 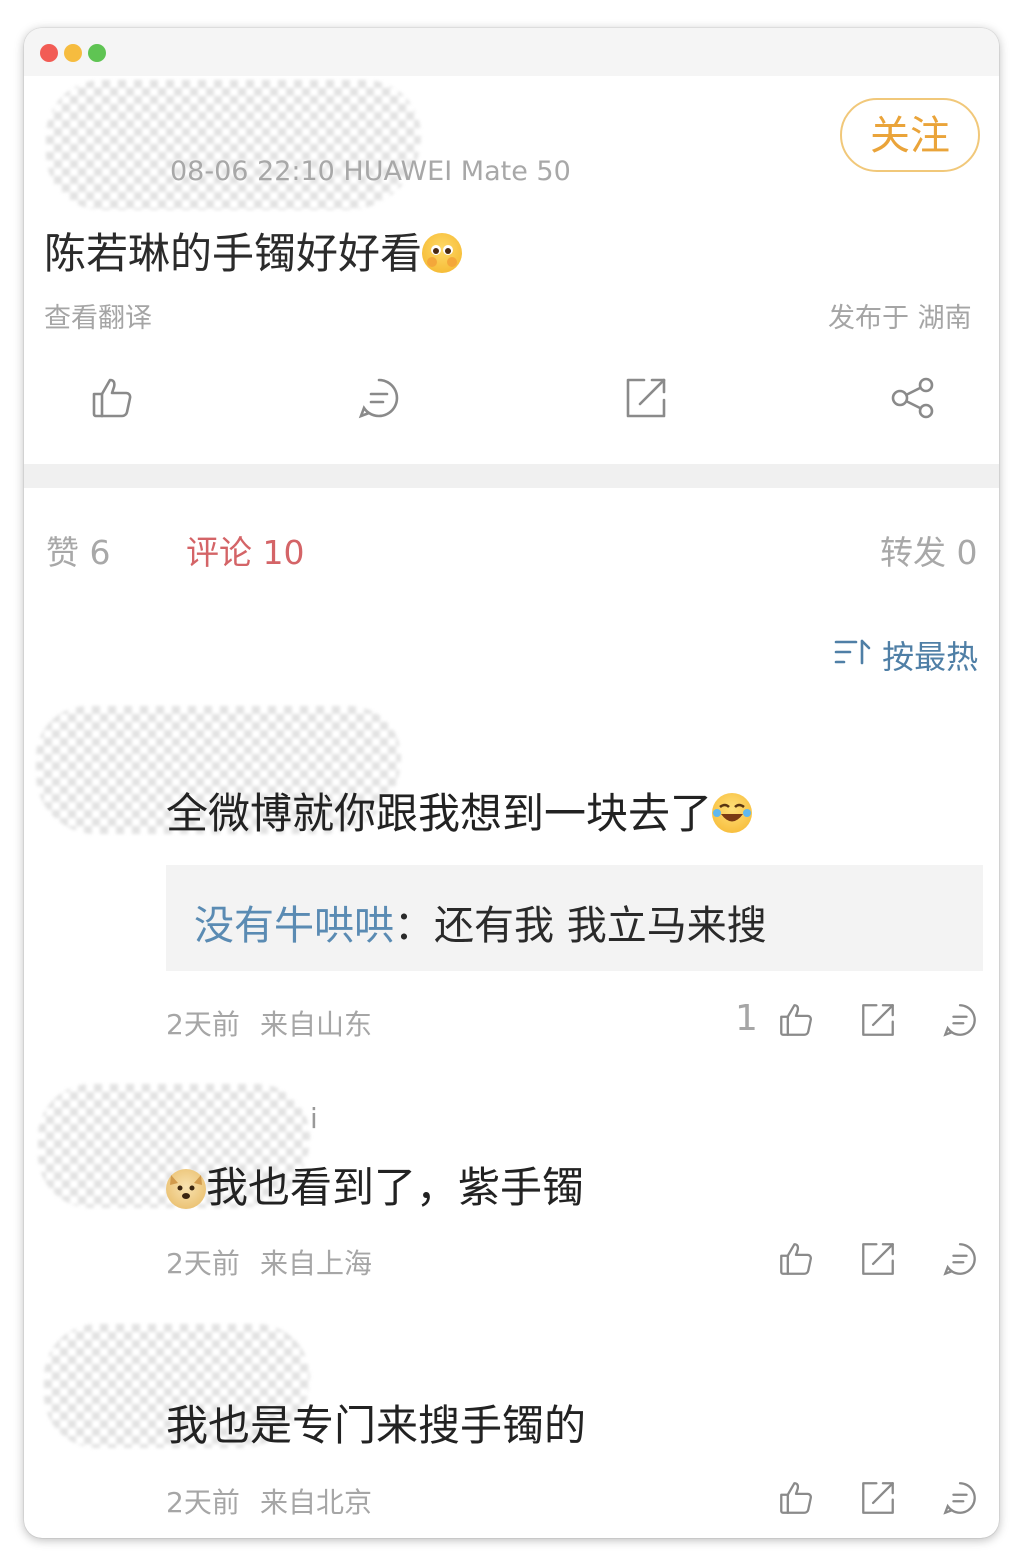 What do you see at coordinates (376, 1425) in the screenshot?
I see `comment-text-content: 我也是专门来搜手镯的` at bounding box center [376, 1425].